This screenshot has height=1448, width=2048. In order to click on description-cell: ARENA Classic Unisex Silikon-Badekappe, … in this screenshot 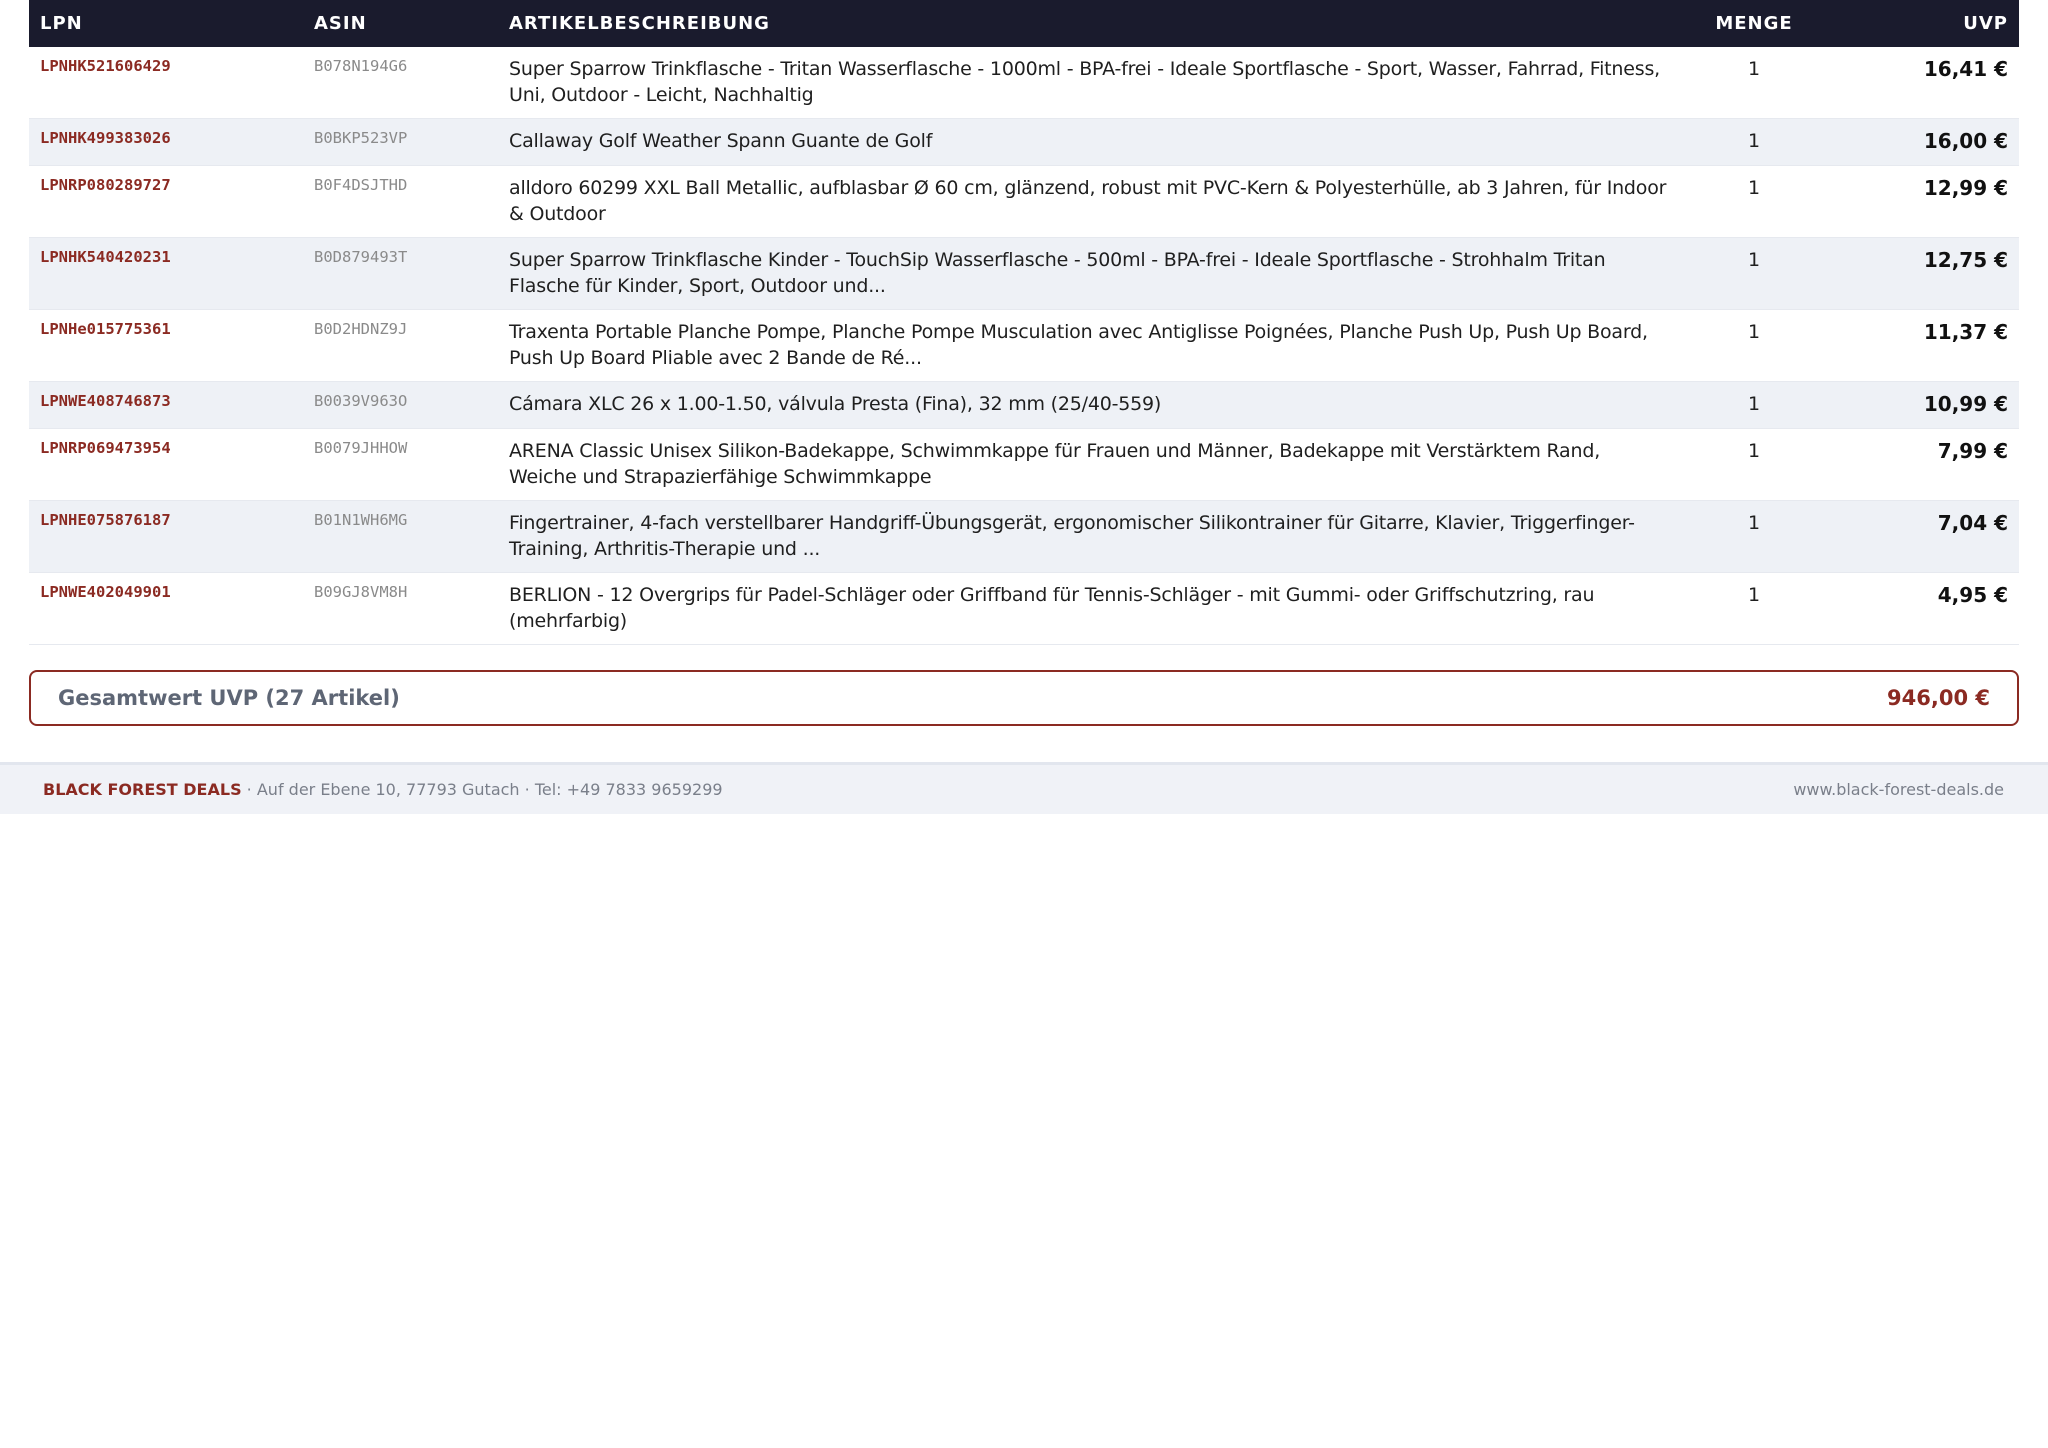, I will do `click(1055, 464)`.